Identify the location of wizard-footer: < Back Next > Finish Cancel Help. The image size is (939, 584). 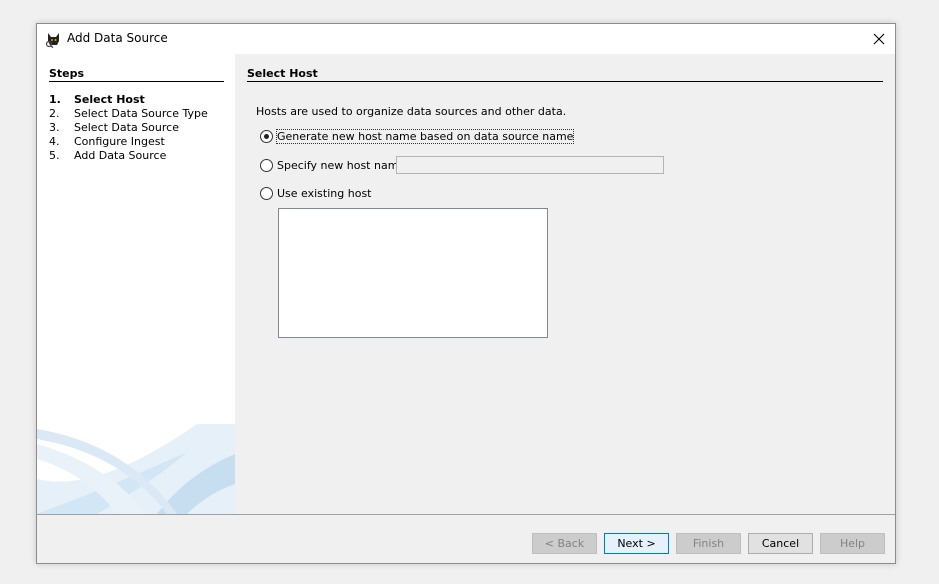
(466, 538).